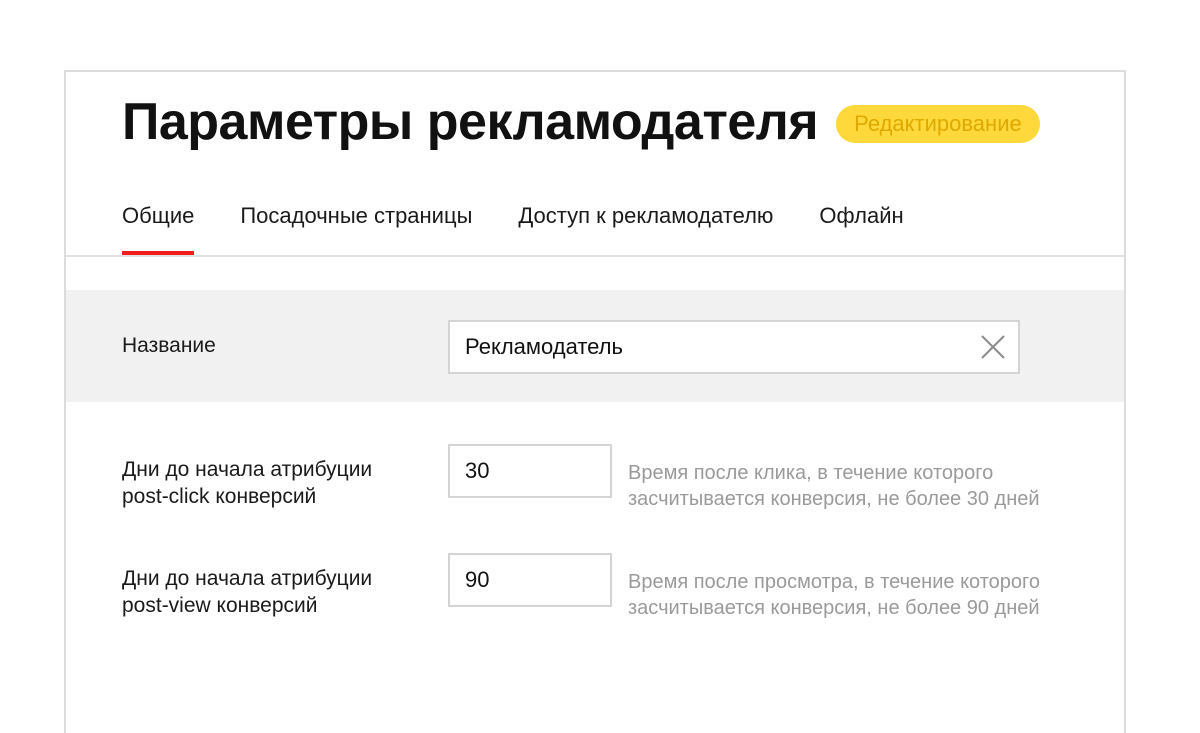 The width and height of the screenshot is (1200, 733). Describe the element at coordinates (247, 578) in the screenshot. I see `post-view-label-line1: Дни до начала атрибуции` at that location.